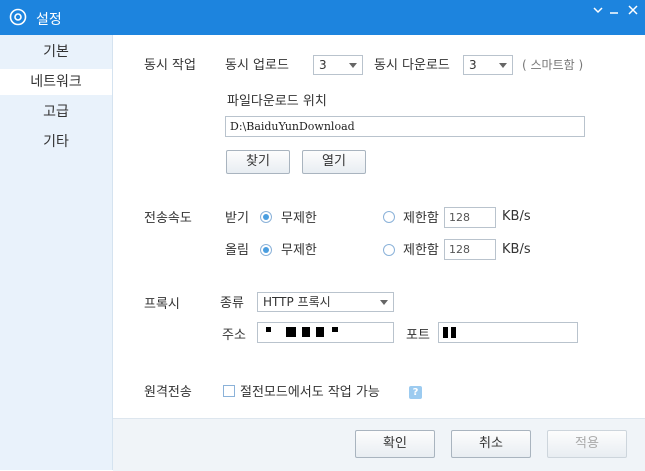 The image size is (645, 471). I want to click on sidebar-item-other: 기타, so click(56, 142).